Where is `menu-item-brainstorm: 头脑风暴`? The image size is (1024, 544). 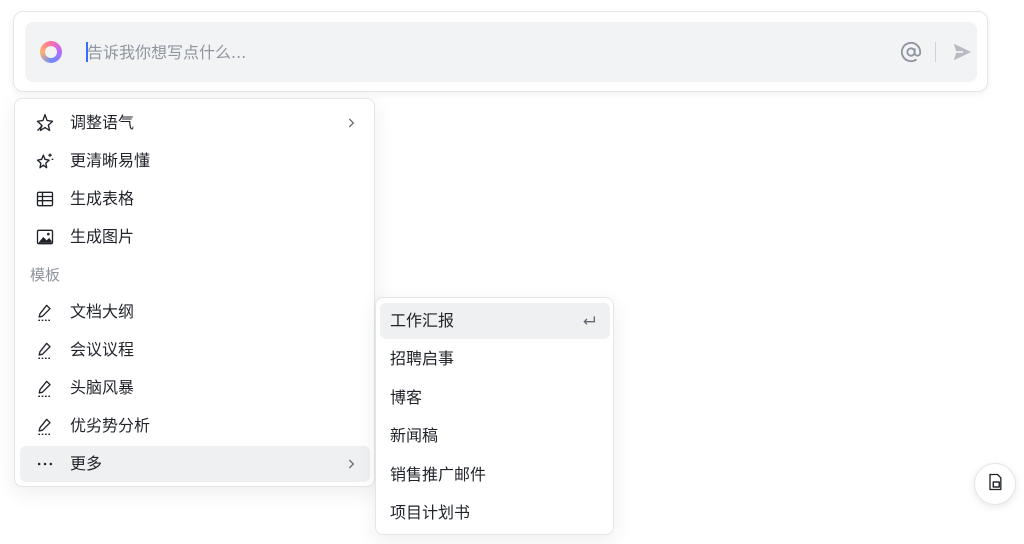
menu-item-brainstorm: 头脑风暴 is located at coordinates (195, 388).